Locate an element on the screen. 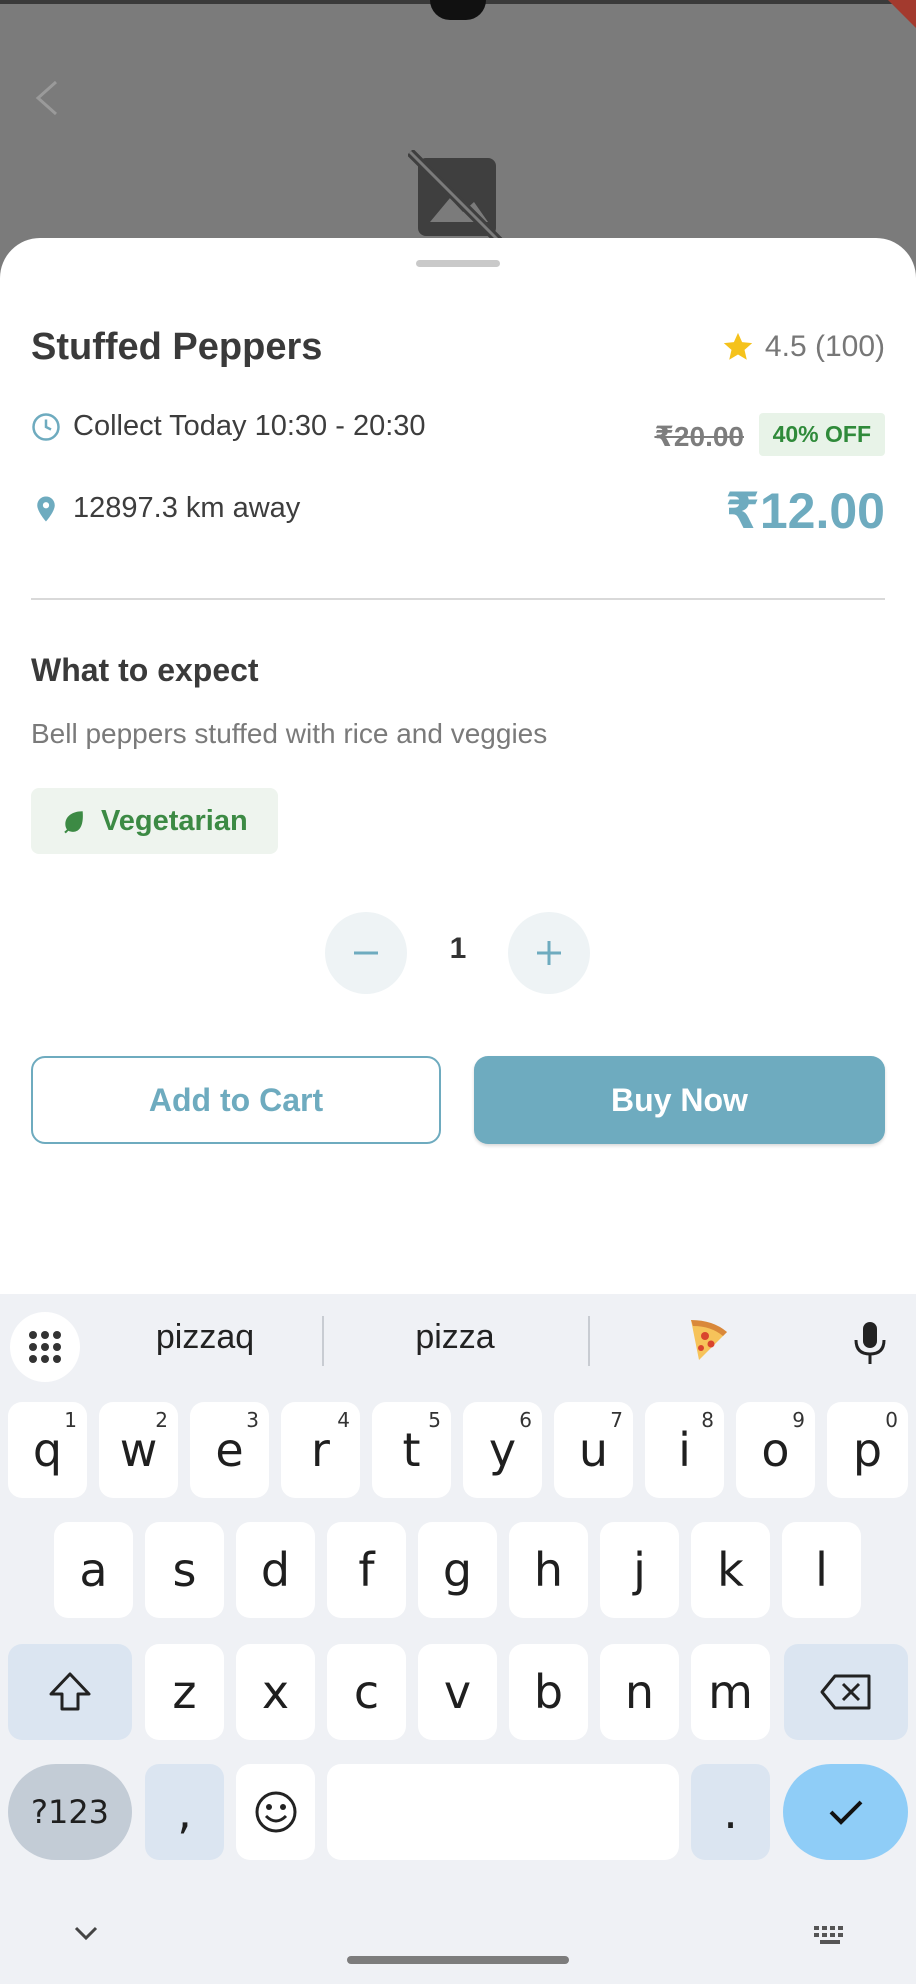 This screenshot has height=1984, width=916. minus-icon is located at coordinates (366, 953).